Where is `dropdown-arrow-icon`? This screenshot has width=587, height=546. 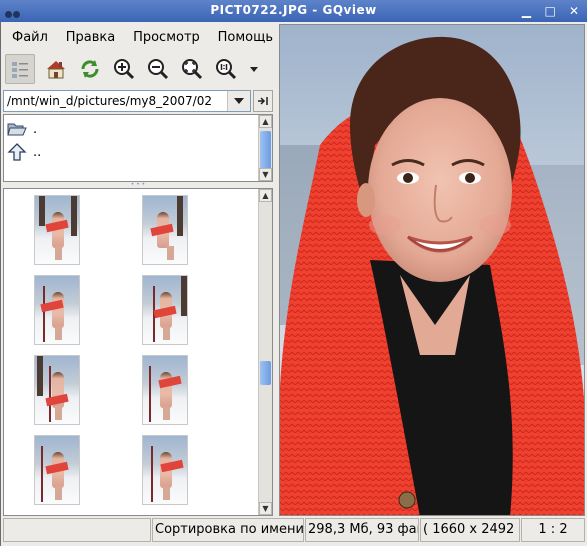 dropdown-arrow-icon is located at coordinates (254, 69).